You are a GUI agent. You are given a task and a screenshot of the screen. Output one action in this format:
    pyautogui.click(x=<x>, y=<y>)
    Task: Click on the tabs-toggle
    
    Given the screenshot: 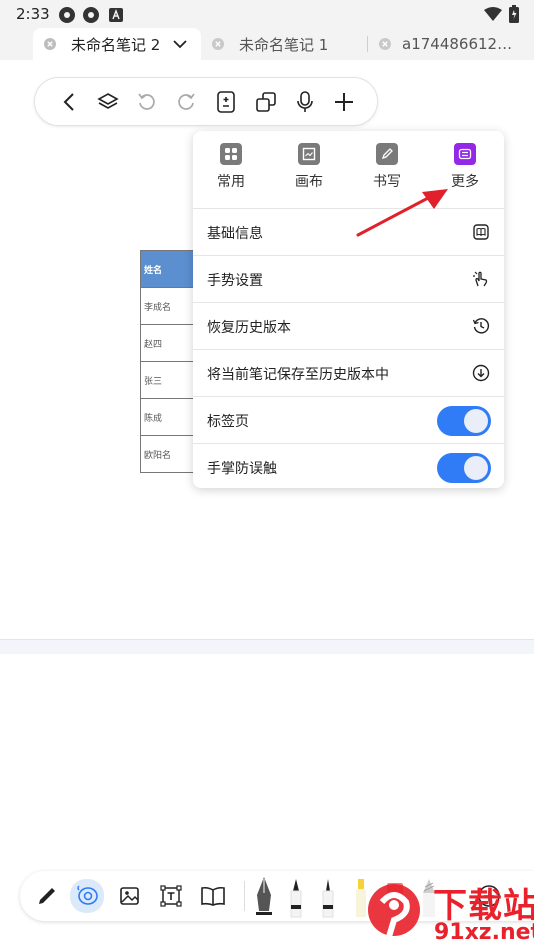 What is the action you would take?
    pyautogui.click(x=464, y=421)
    